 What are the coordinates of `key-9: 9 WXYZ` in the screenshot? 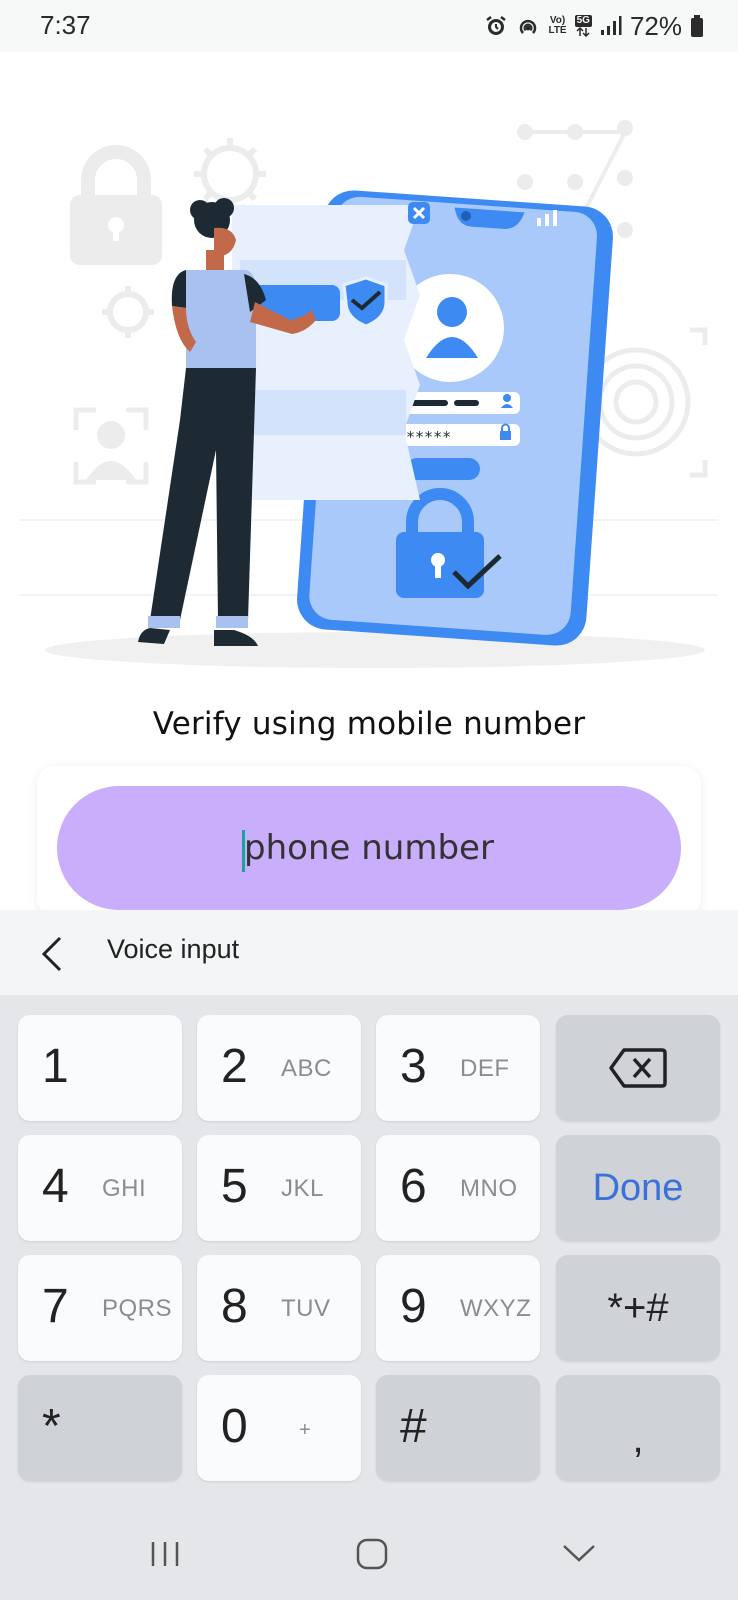 It's located at (458, 1308).